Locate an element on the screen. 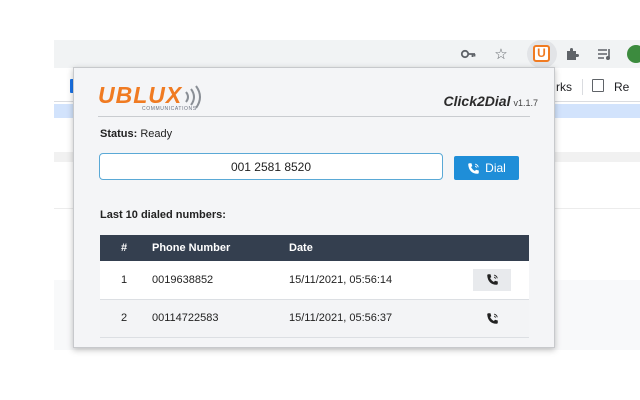 The height and width of the screenshot is (400, 640). dial-button-label: Dial is located at coordinates (495, 168).